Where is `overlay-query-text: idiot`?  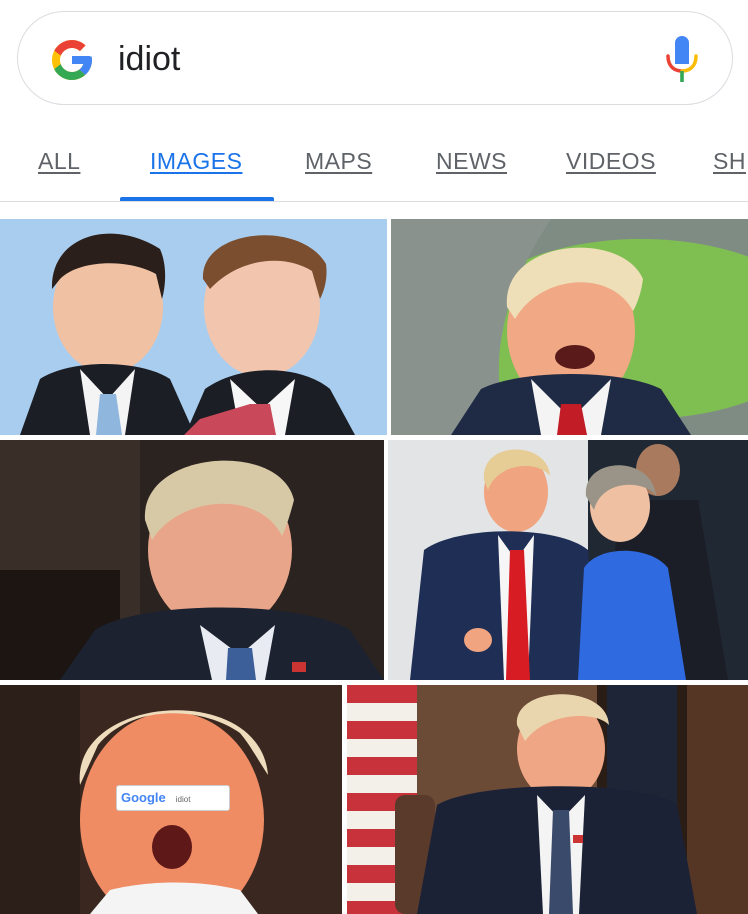 overlay-query-text: idiot is located at coordinates (183, 799).